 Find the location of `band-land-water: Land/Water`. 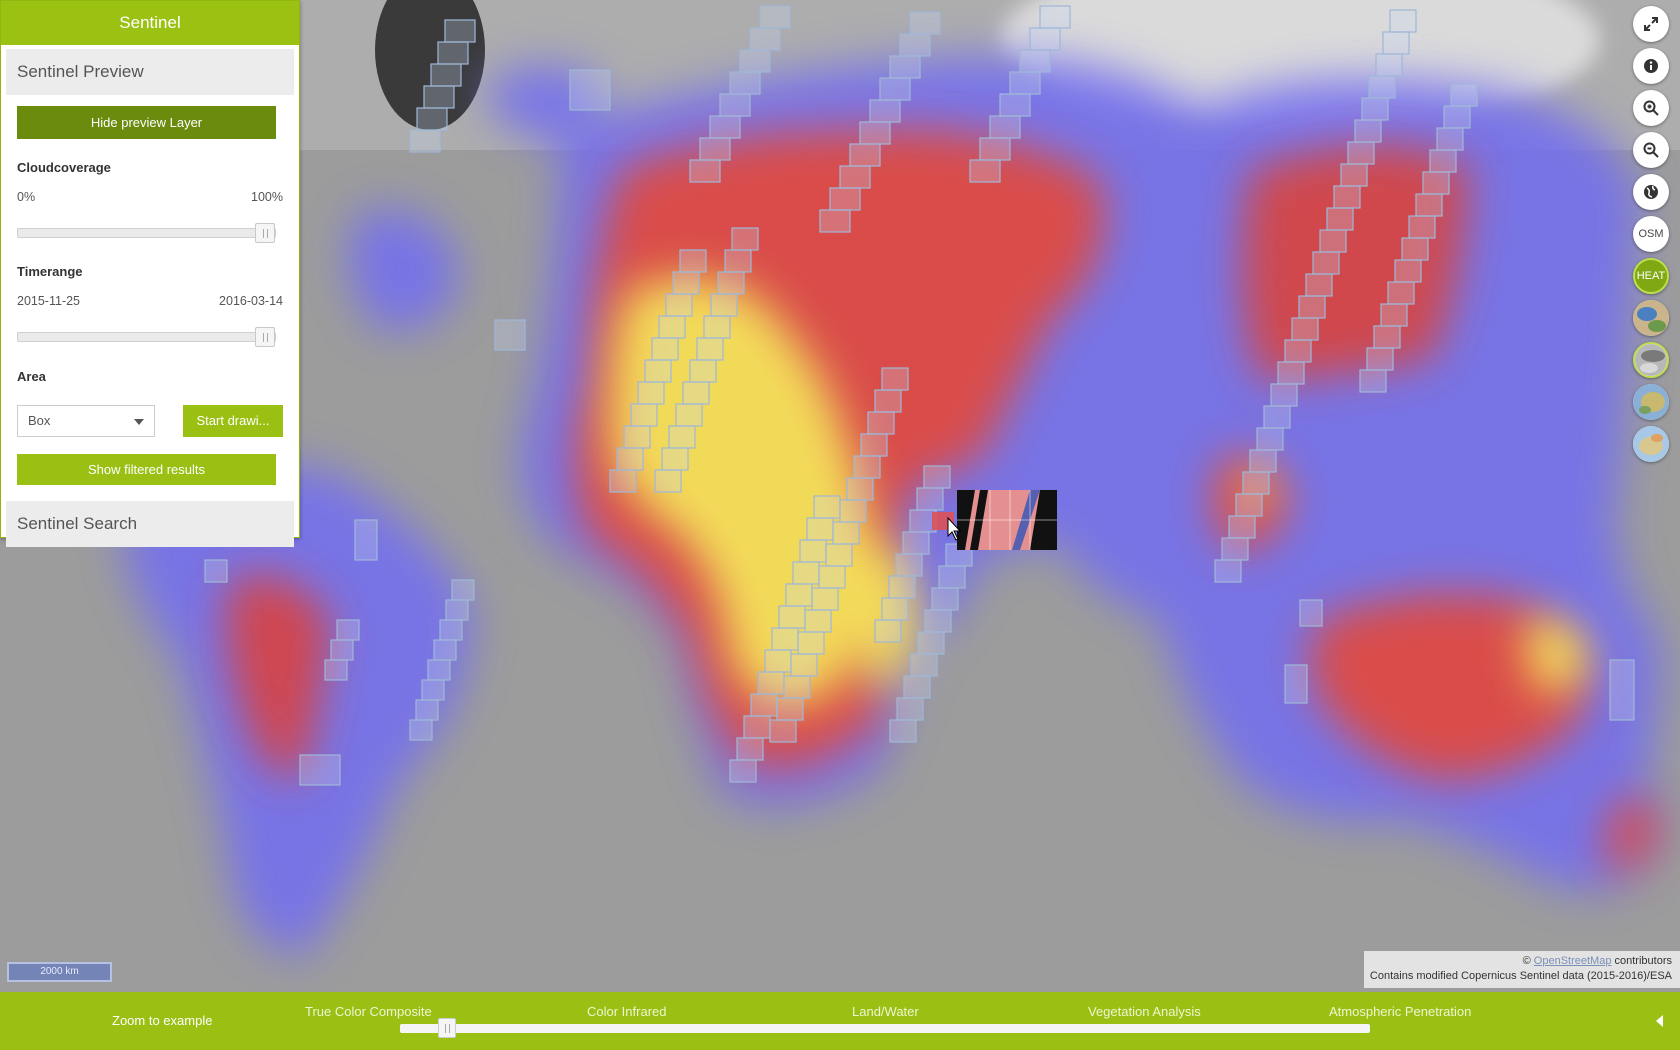

band-land-water: Land/Water is located at coordinates (885, 1011).